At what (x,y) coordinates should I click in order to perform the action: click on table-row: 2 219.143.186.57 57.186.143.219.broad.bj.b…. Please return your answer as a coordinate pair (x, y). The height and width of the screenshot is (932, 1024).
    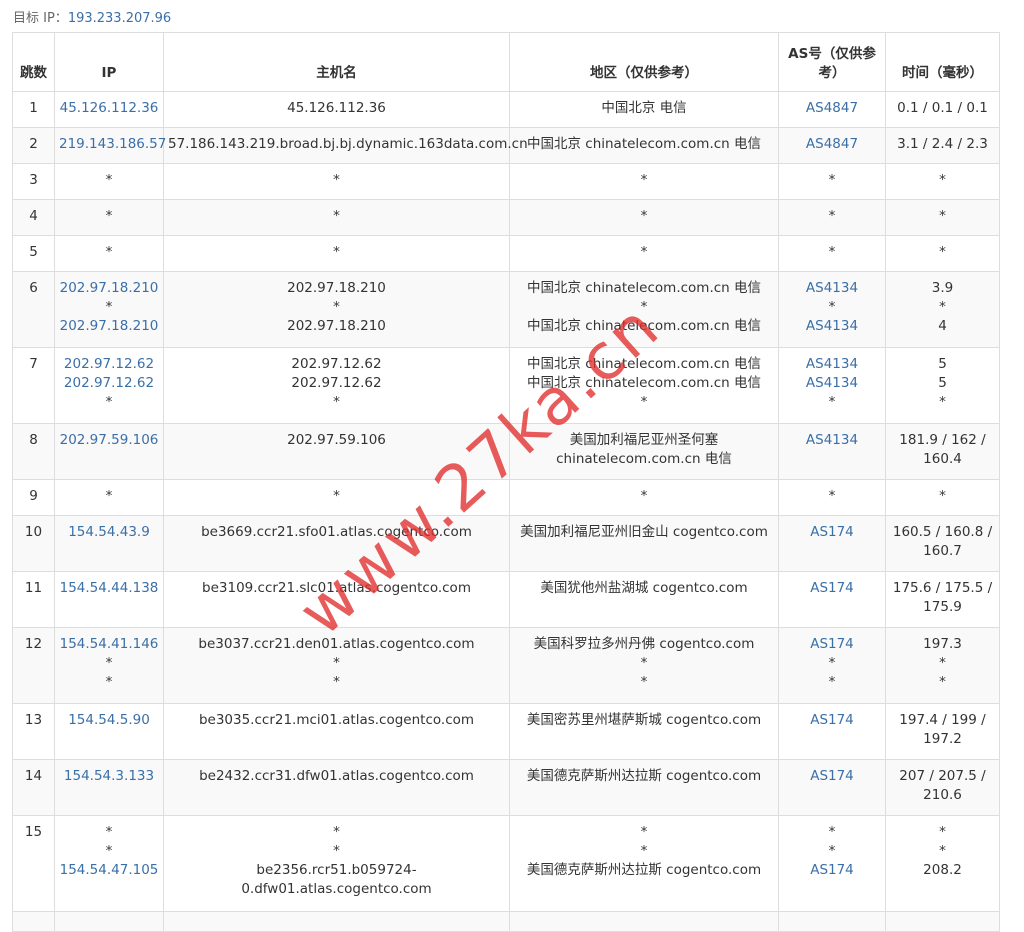
    Looking at the image, I should click on (506, 145).